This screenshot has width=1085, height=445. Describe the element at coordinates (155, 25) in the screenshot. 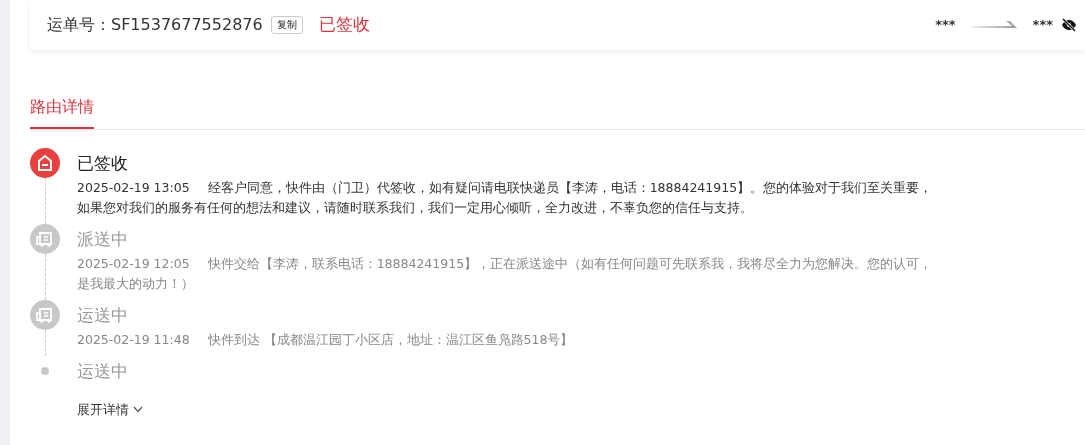

I see `waybill-number: 运单号：SF1537677552876` at that location.